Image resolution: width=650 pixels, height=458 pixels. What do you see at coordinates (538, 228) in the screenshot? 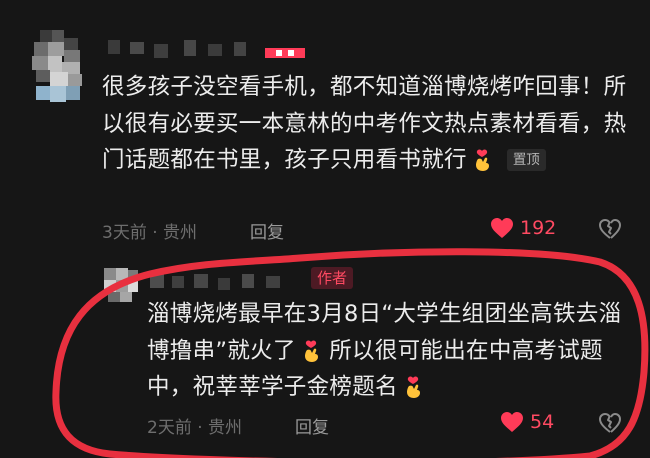
I see `like-count: 192` at bounding box center [538, 228].